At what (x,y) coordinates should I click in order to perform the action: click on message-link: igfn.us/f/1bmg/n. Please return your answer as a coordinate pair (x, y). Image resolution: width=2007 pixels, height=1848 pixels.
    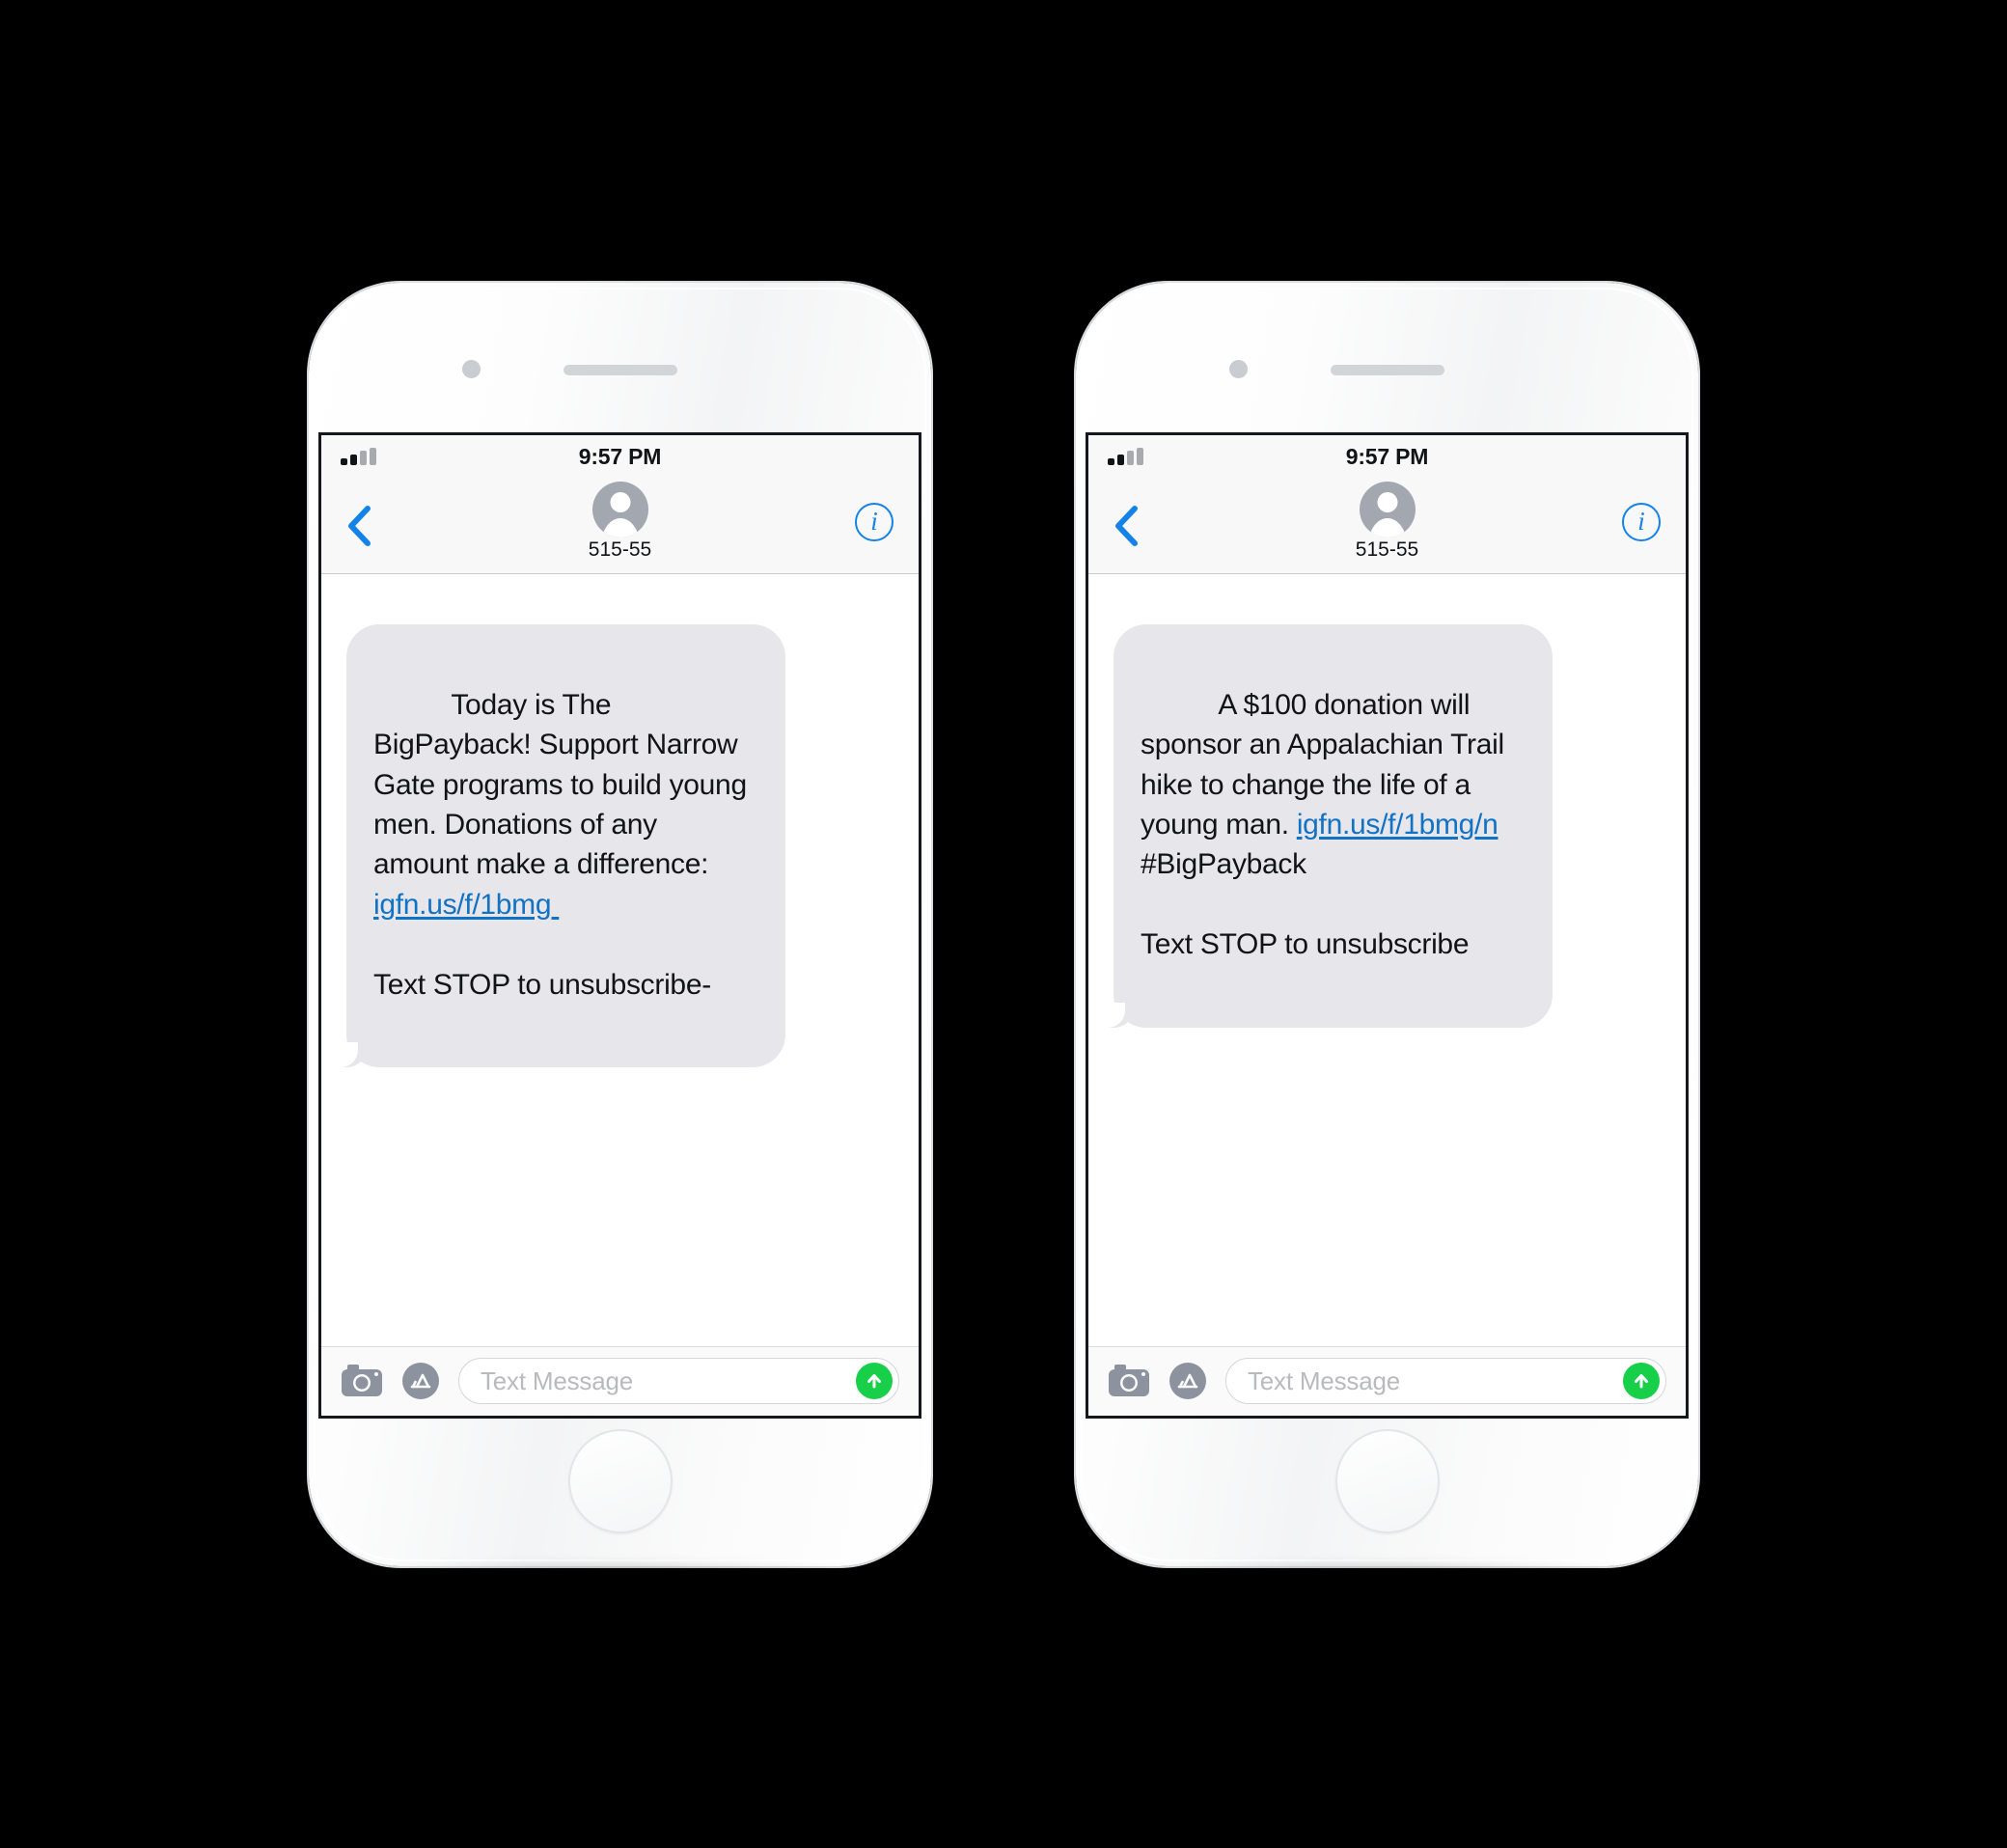
    Looking at the image, I should click on (1397, 825).